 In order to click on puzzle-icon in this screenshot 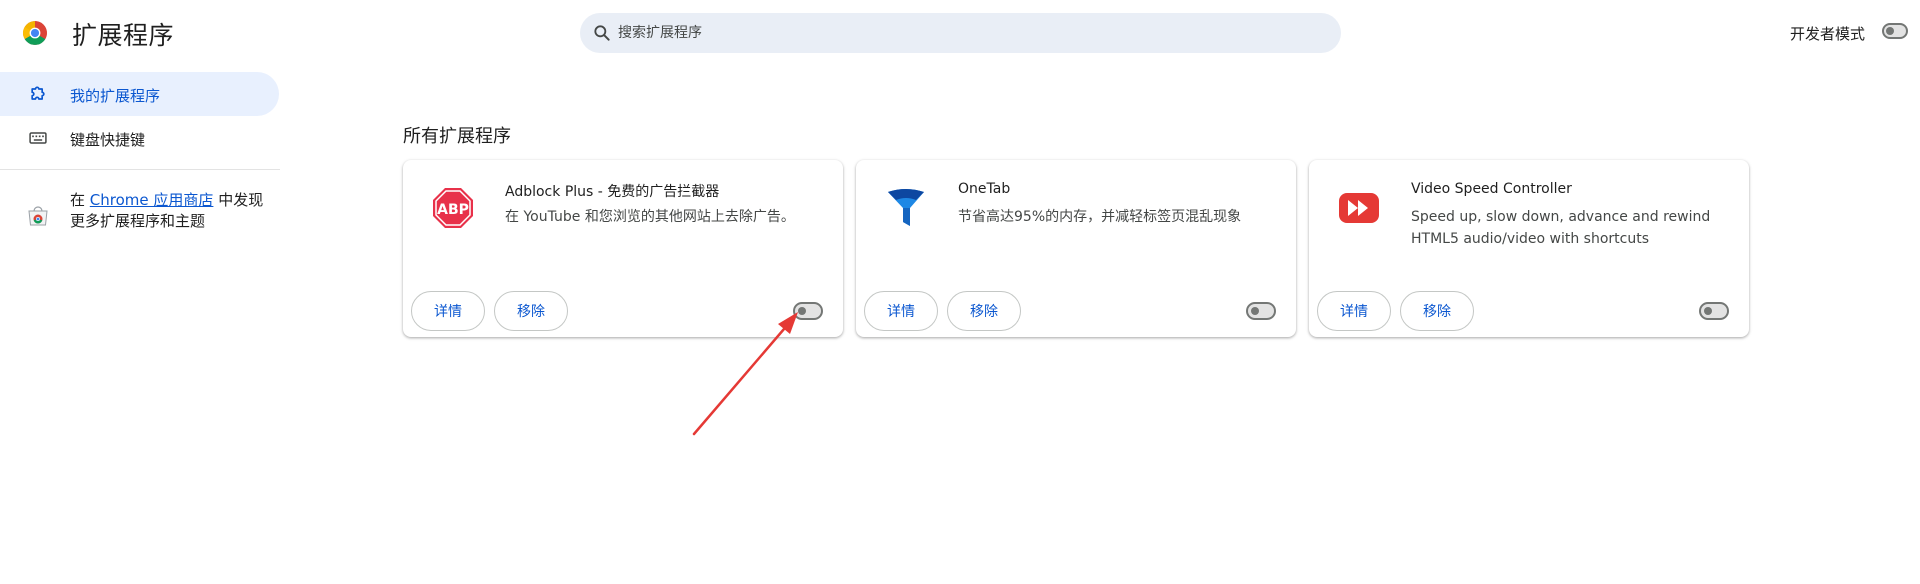, I will do `click(38, 93)`.